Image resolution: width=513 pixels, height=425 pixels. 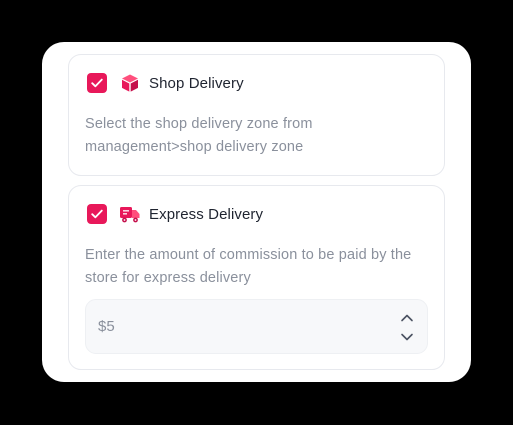 What do you see at coordinates (130, 83) in the screenshot?
I see `box-icon` at bounding box center [130, 83].